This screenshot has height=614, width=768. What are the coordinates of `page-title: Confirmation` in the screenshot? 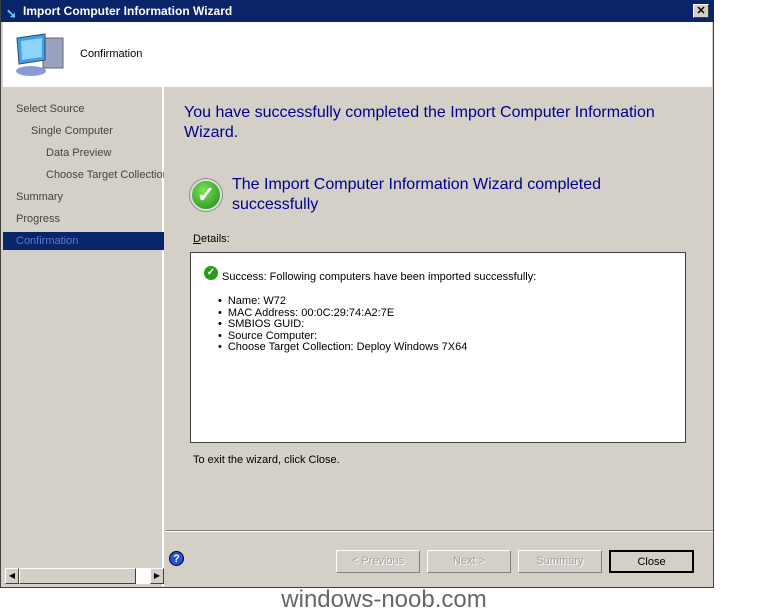 It's located at (111, 54).